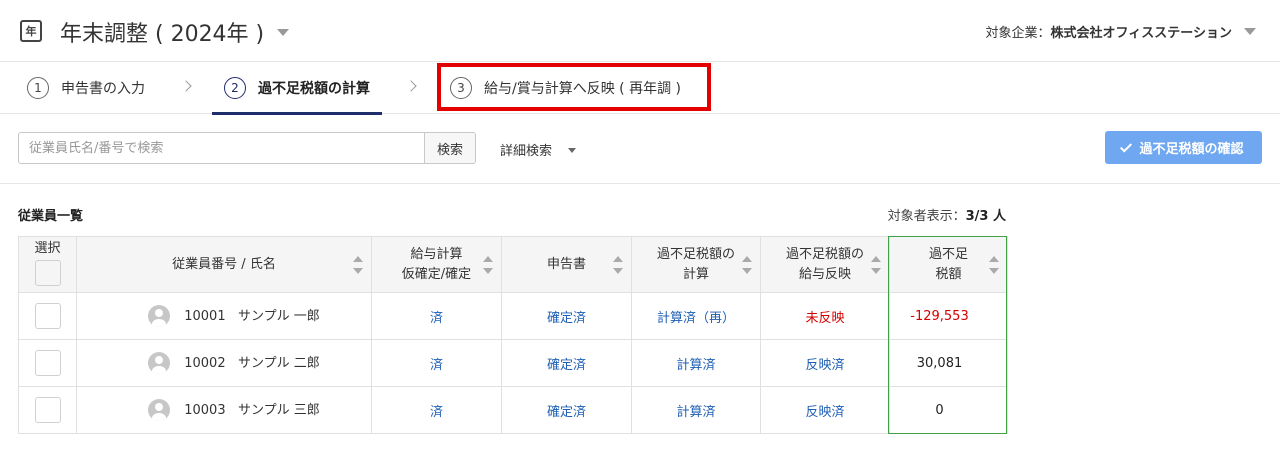 The height and width of the screenshot is (460, 1280). I want to click on employee-name: サンプル 三郎, so click(279, 410).